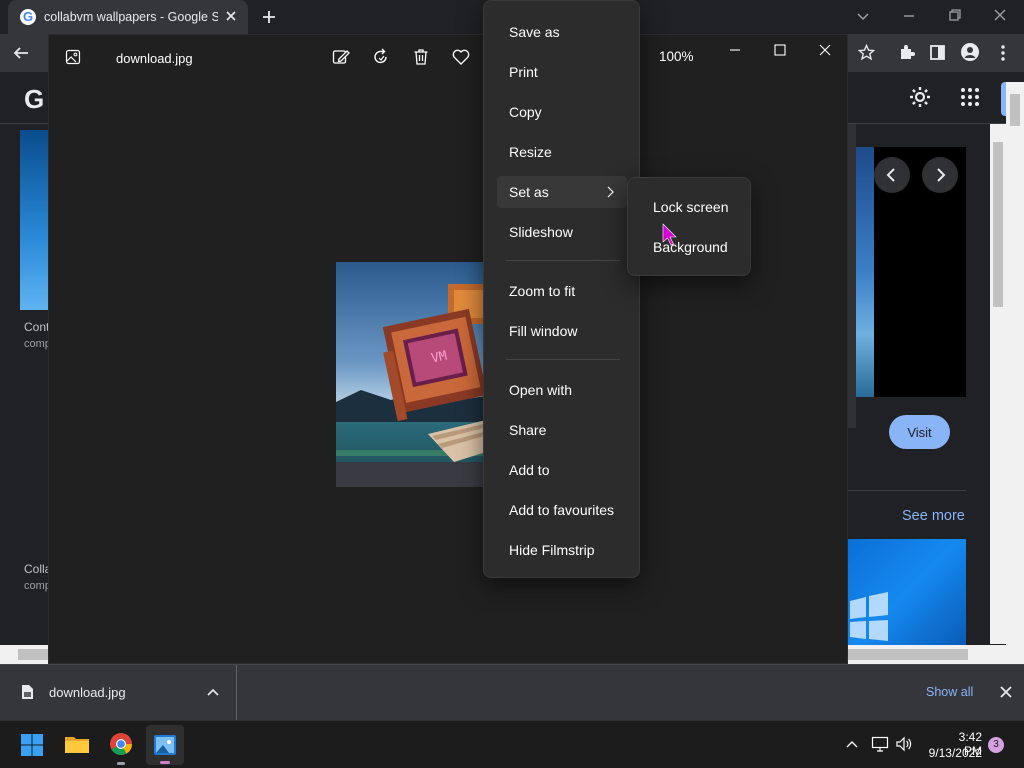 Image resolution: width=1024 pixels, height=768 pixels. I want to click on outer-vertical-scrollbar, so click(1015, 373).